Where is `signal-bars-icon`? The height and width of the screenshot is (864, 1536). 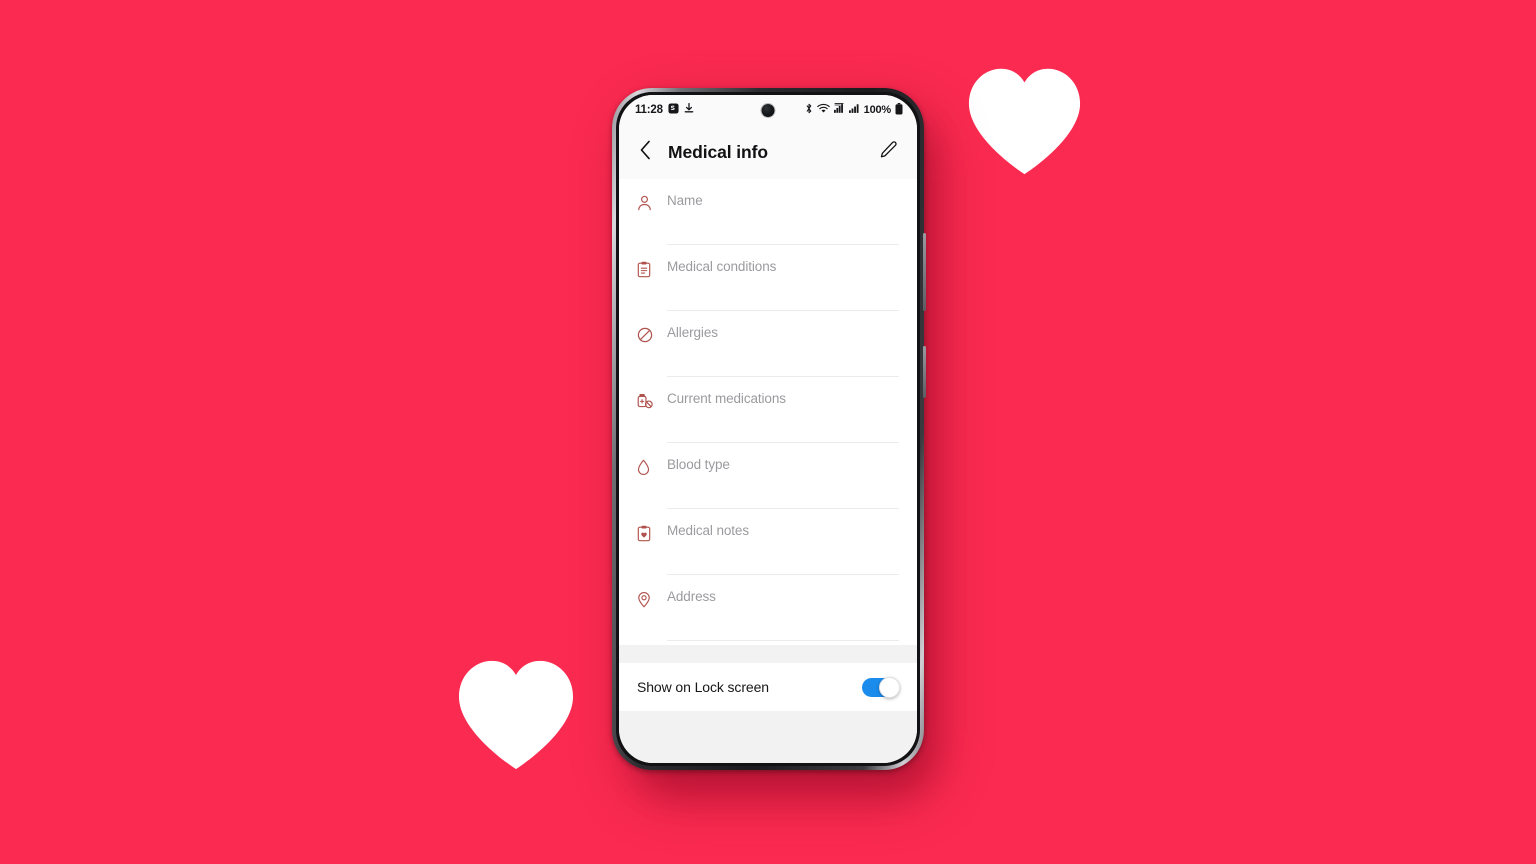 signal-bars-icon is located at coordinates (854, 110).